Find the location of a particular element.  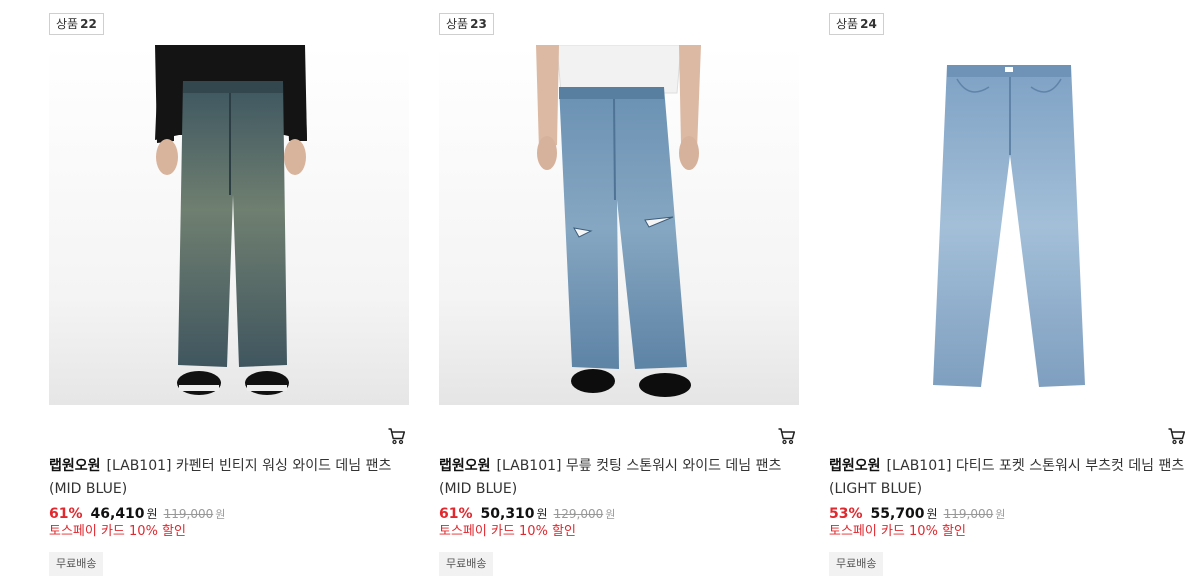

sale-price: 55,700 is located at coordinates (897, 514).